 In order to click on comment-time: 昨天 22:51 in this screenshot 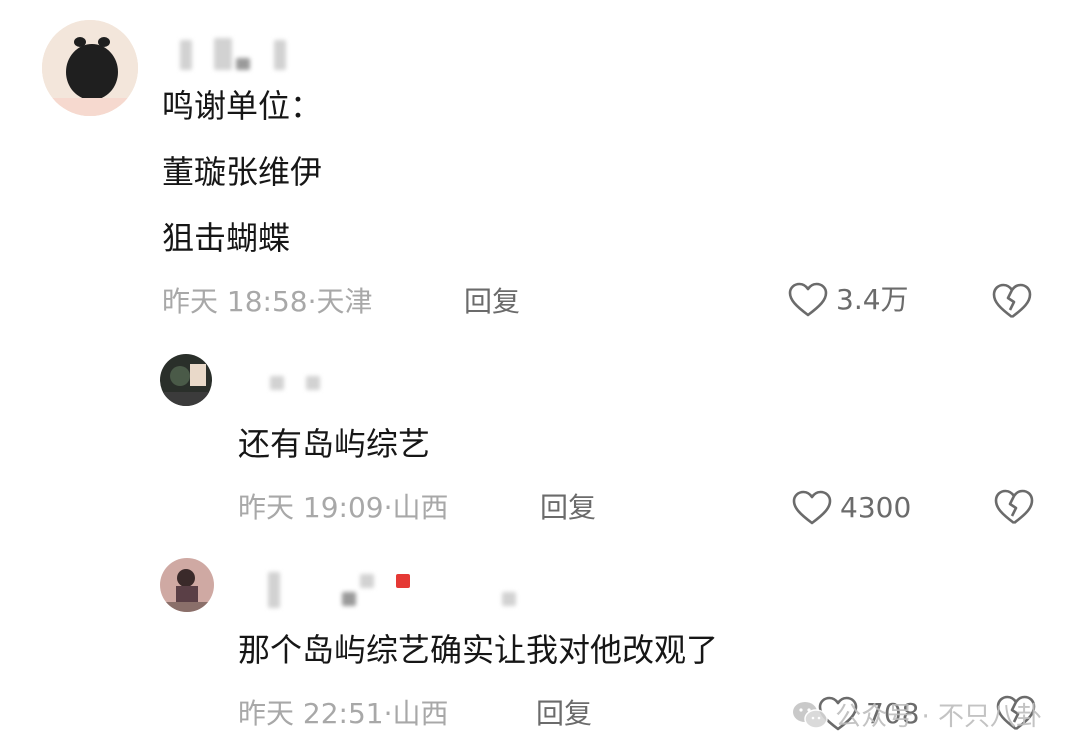, I will do `click(311, 713)`.